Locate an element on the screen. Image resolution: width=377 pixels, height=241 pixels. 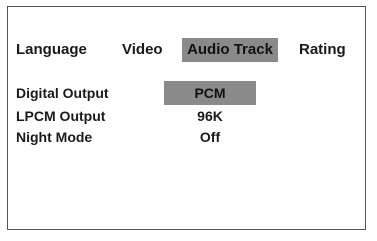
setting-row-lpcm-output: LPCM Output 96K is located at coordinates (186, 116).